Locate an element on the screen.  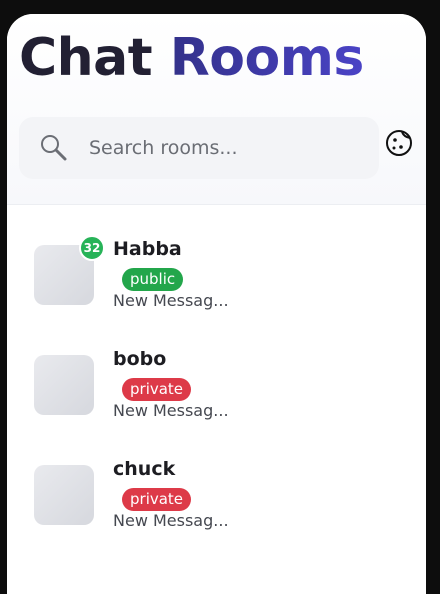
title-word-chat: Chat is located at coordinates (86, 58).